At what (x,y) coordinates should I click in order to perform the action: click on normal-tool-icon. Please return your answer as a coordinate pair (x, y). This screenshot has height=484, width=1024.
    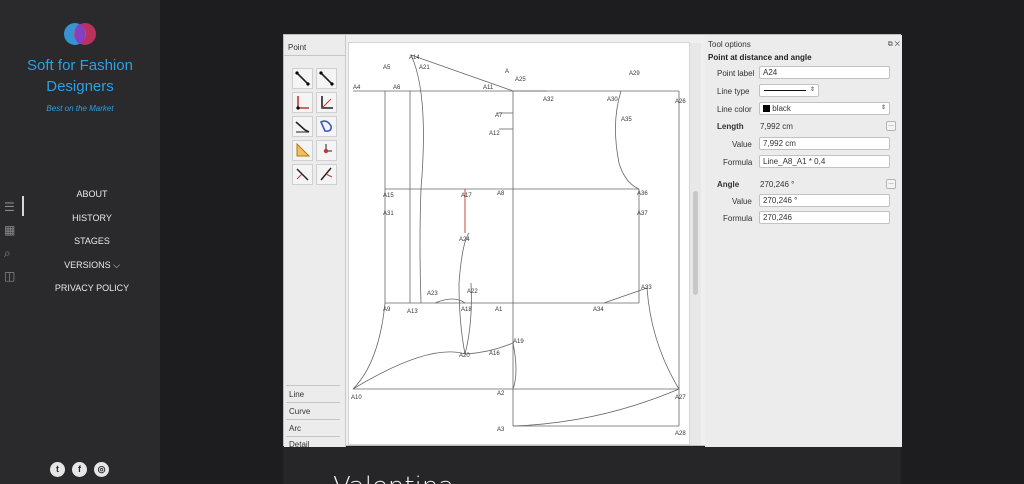
    Looking at the image, I should click on (302, 174).